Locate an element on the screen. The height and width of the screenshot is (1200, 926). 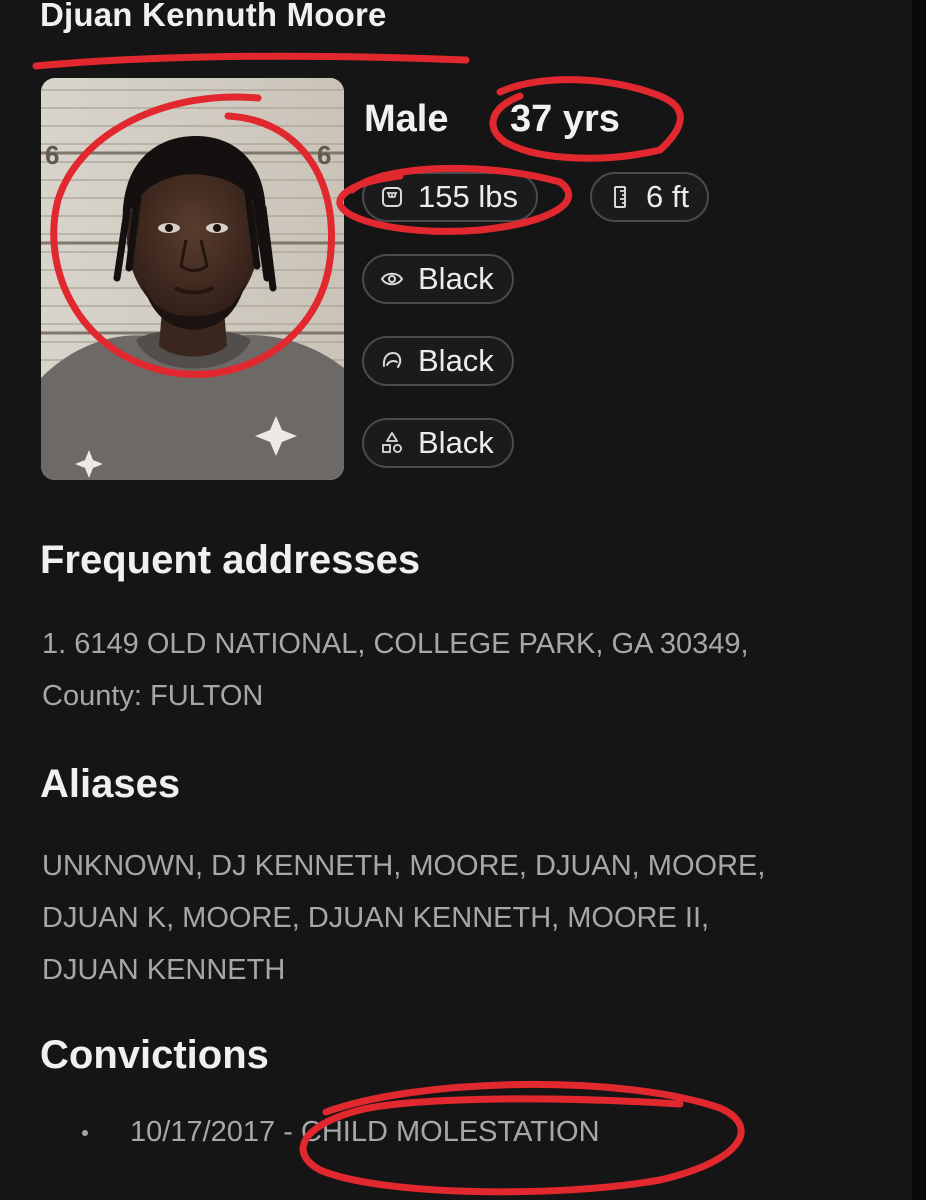
hair-color-value: Black is located at coordinates (456, 360).